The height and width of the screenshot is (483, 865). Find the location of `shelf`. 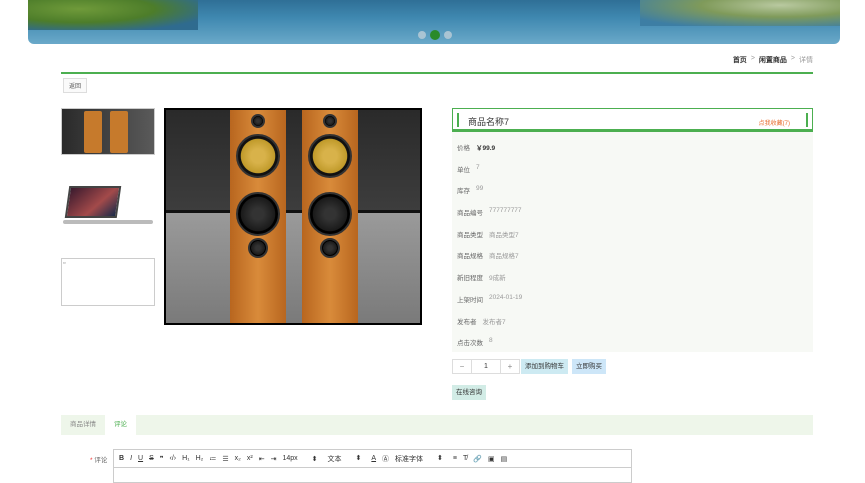

shelf is located at coordinates (293, 160).